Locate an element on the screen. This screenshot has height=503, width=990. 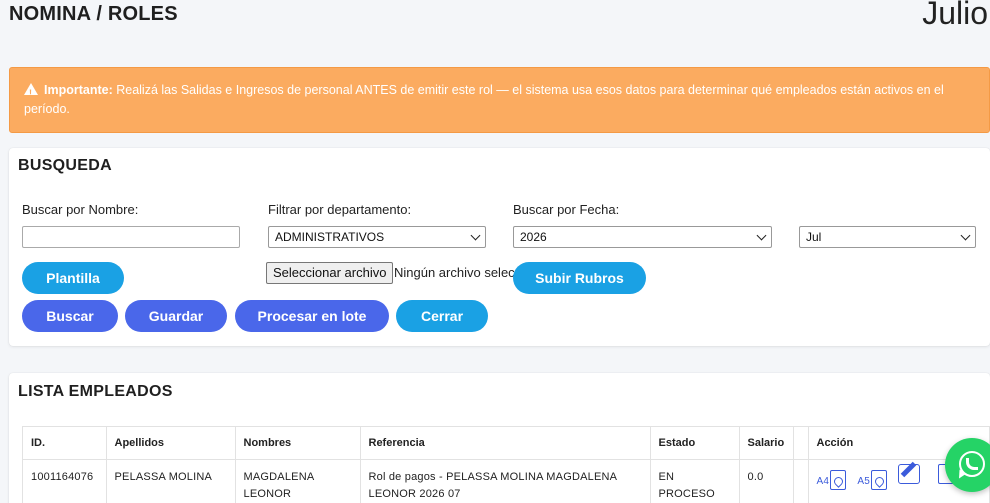
mes-select: Jul is located at coordinates (887, 237).